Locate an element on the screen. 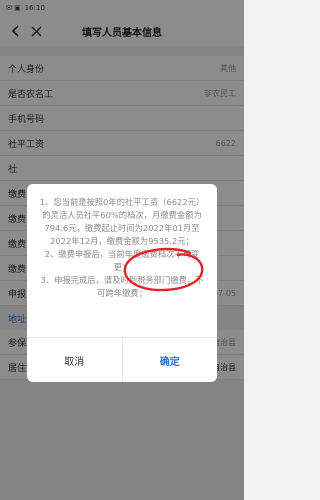 This screenshot has height=500, width=320. dialog-line-2: 2、缴费申报后，当前年度缴费档次不可变更； is located at coordinates (122, 260).